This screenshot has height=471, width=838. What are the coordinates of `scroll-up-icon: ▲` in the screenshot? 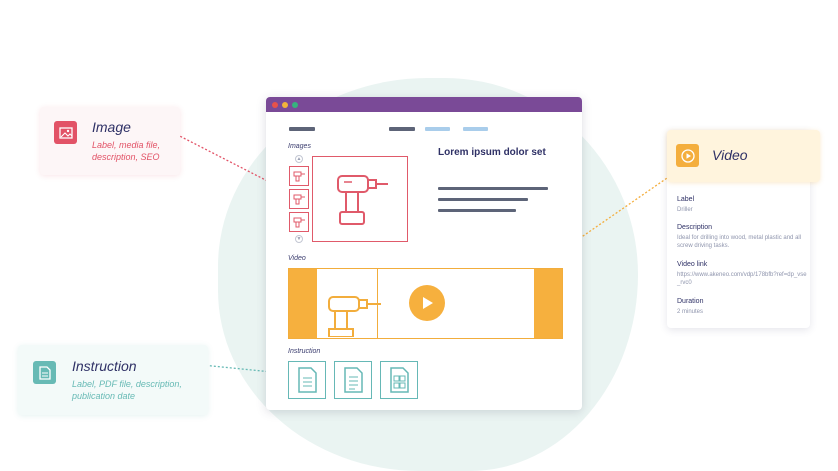 It's located at (299, 159).